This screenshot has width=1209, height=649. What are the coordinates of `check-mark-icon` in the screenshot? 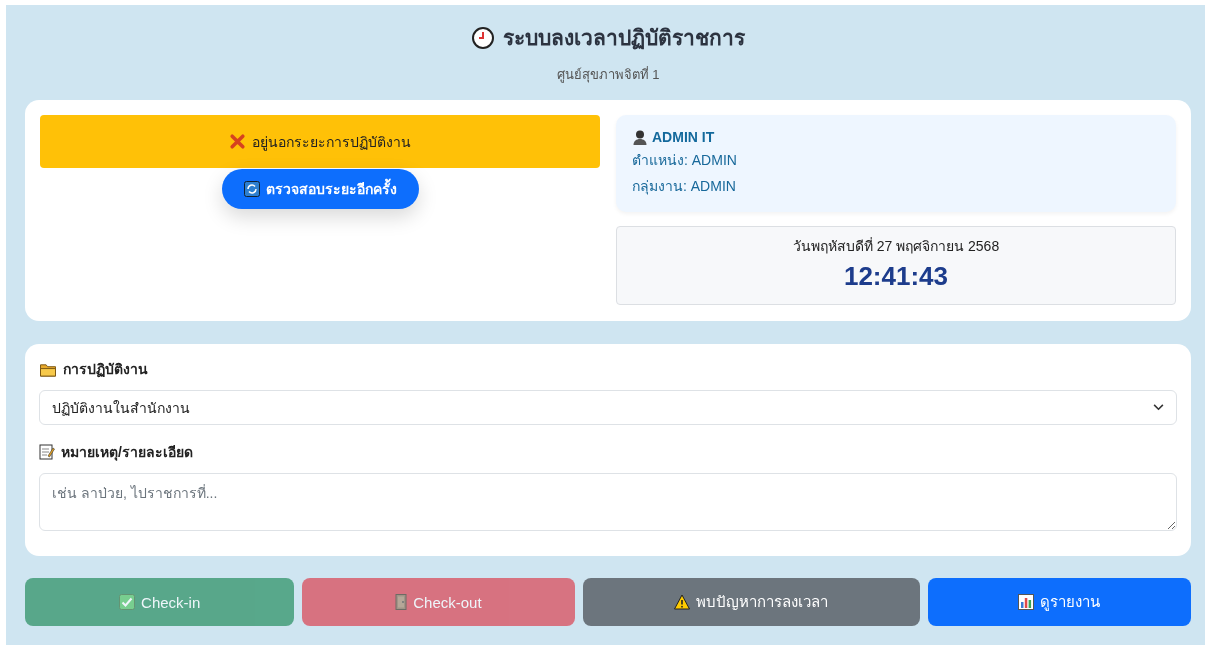 It's located at (127, 602).